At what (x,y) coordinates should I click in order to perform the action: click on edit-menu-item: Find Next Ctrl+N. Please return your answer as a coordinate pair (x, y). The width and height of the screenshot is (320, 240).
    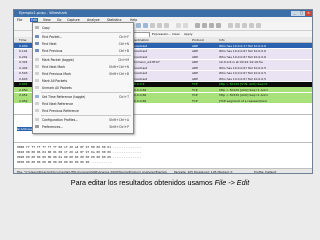
    Looking at the image, I should click on (83, 43).